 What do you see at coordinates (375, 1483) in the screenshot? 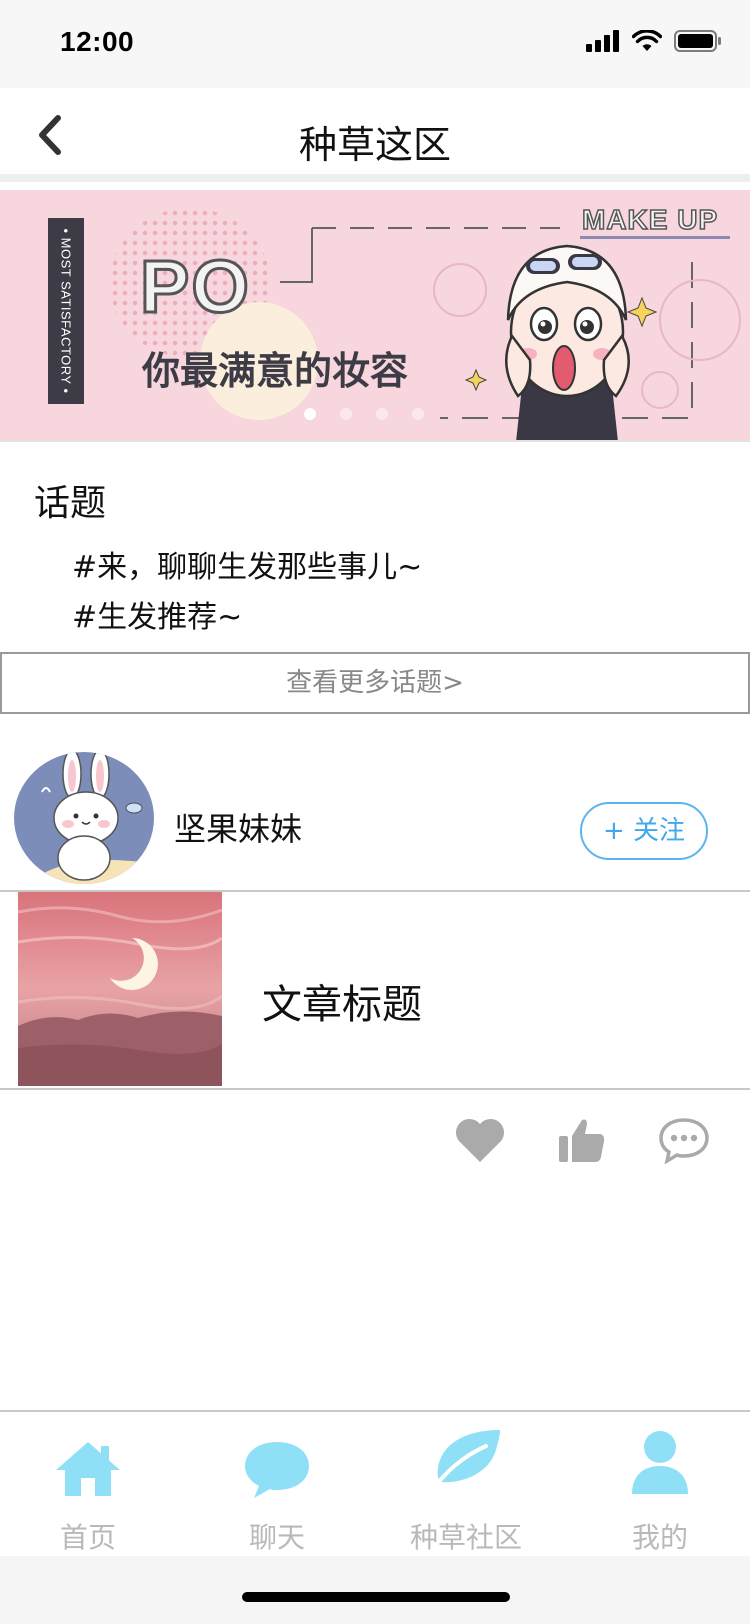
I see `tab-bar: 首页 聊天 种草社区 我的` at bounding box center [375, 1483].